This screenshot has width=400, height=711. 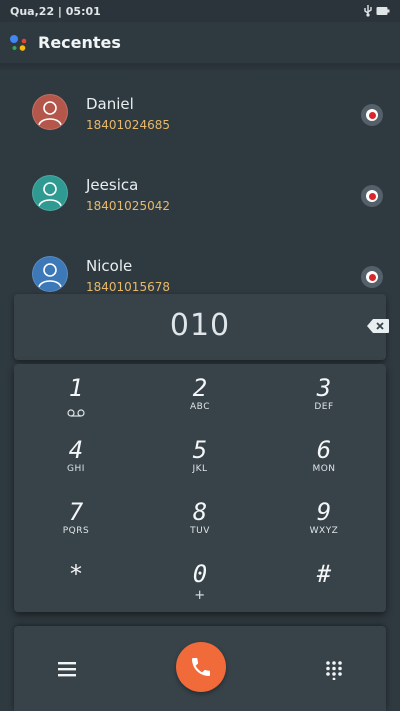 I want to click on key-digit: 9, so click(x=324, y=512).